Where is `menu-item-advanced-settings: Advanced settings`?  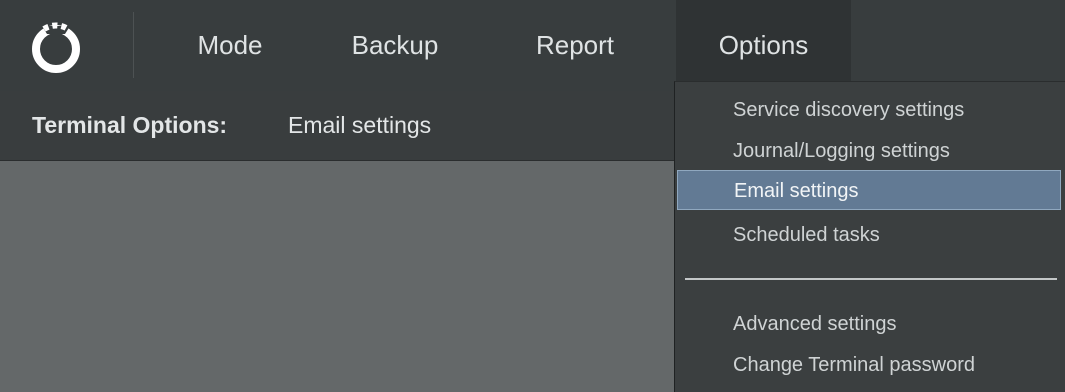
menu-item-advanced-settings: Advanced settings is located at coordinates (869, 324).